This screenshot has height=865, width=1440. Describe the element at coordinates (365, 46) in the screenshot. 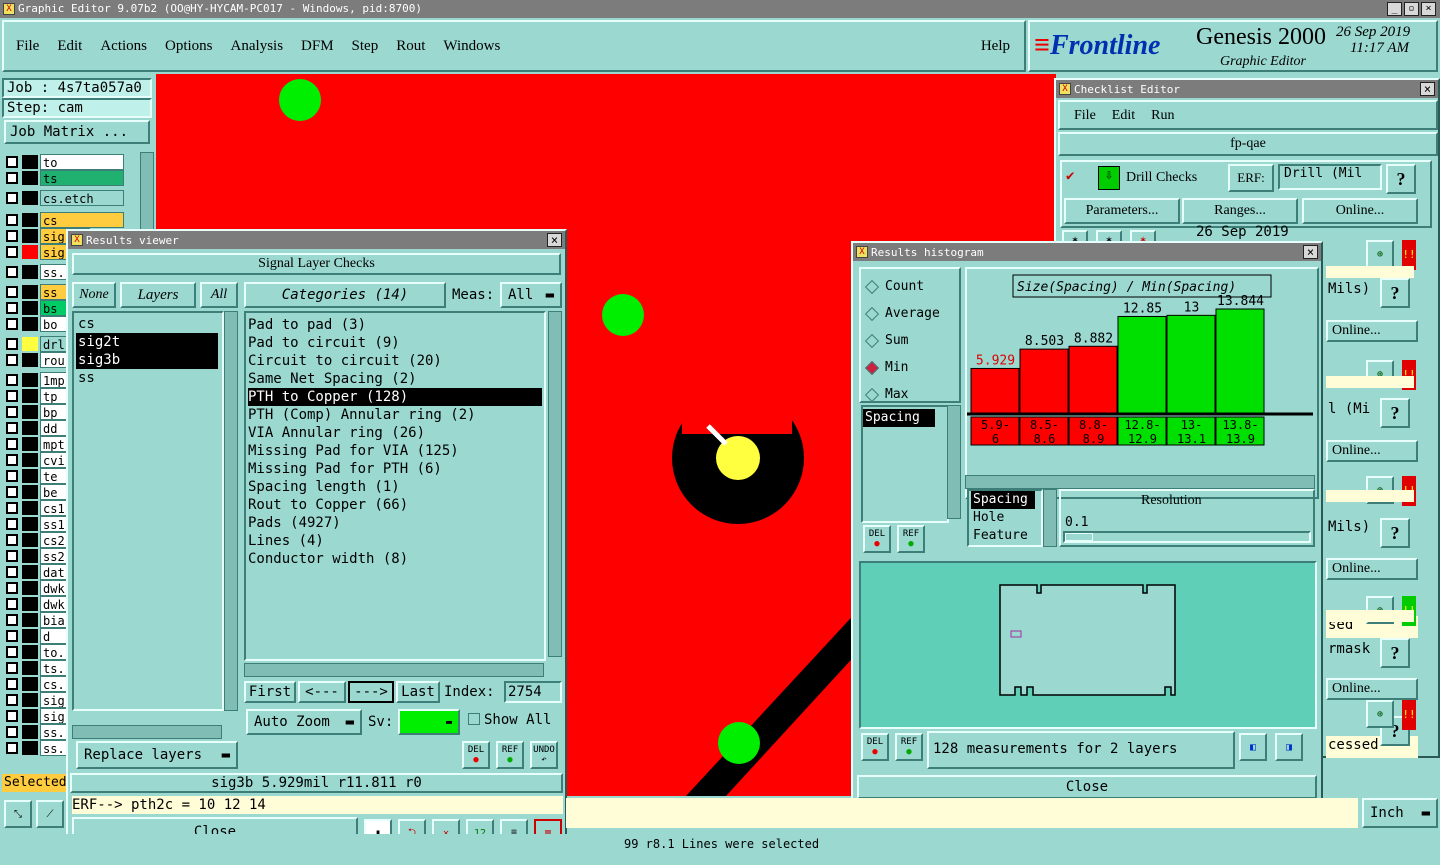

I see `menu-step: Step` at that location.